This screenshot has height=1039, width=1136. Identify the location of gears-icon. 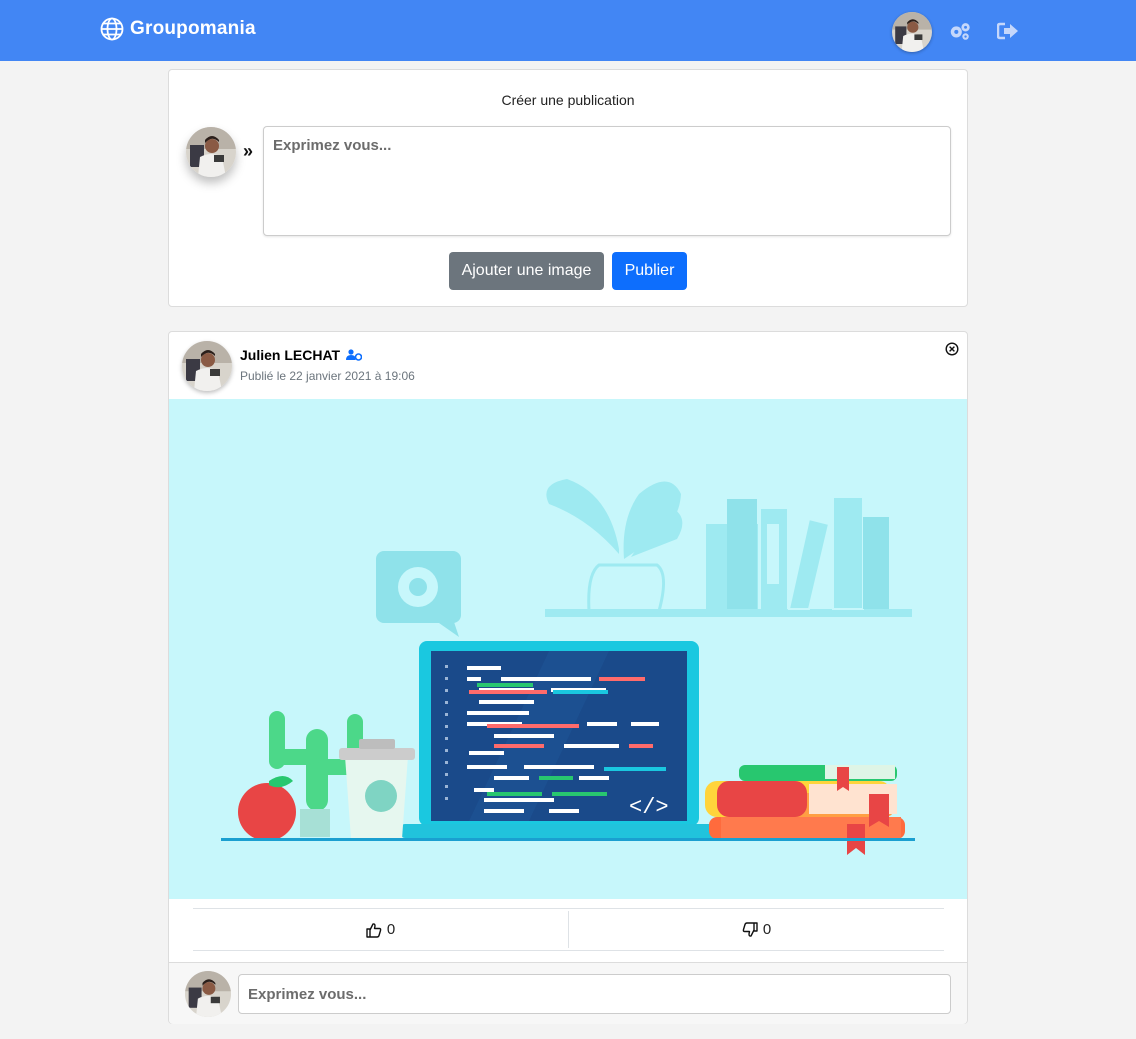
(960, 31).